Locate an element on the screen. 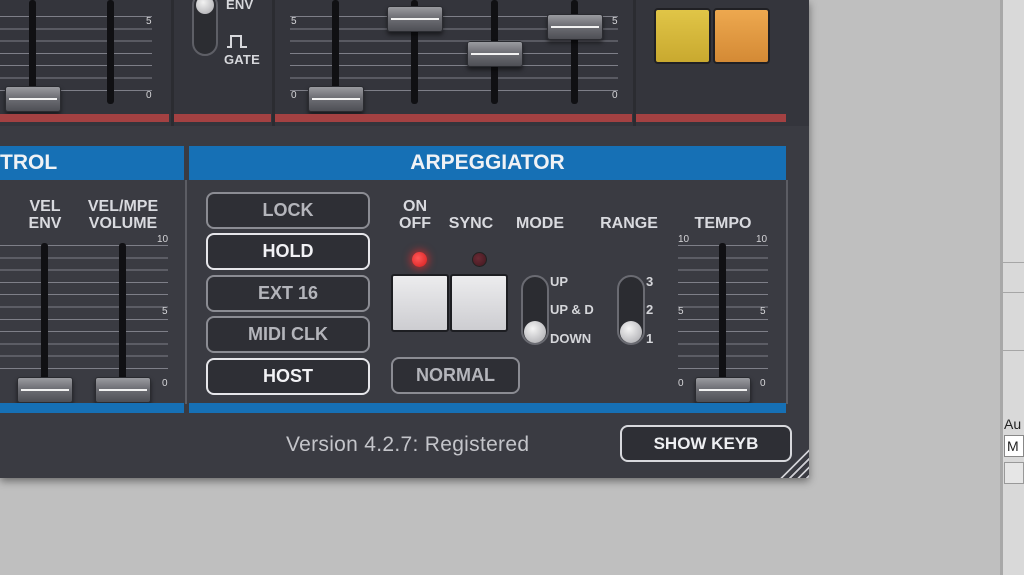 This screenshot has width=1024, height=575. arpeggiator-header: ARPEGGIATOR is located at coordinates (487, 163).